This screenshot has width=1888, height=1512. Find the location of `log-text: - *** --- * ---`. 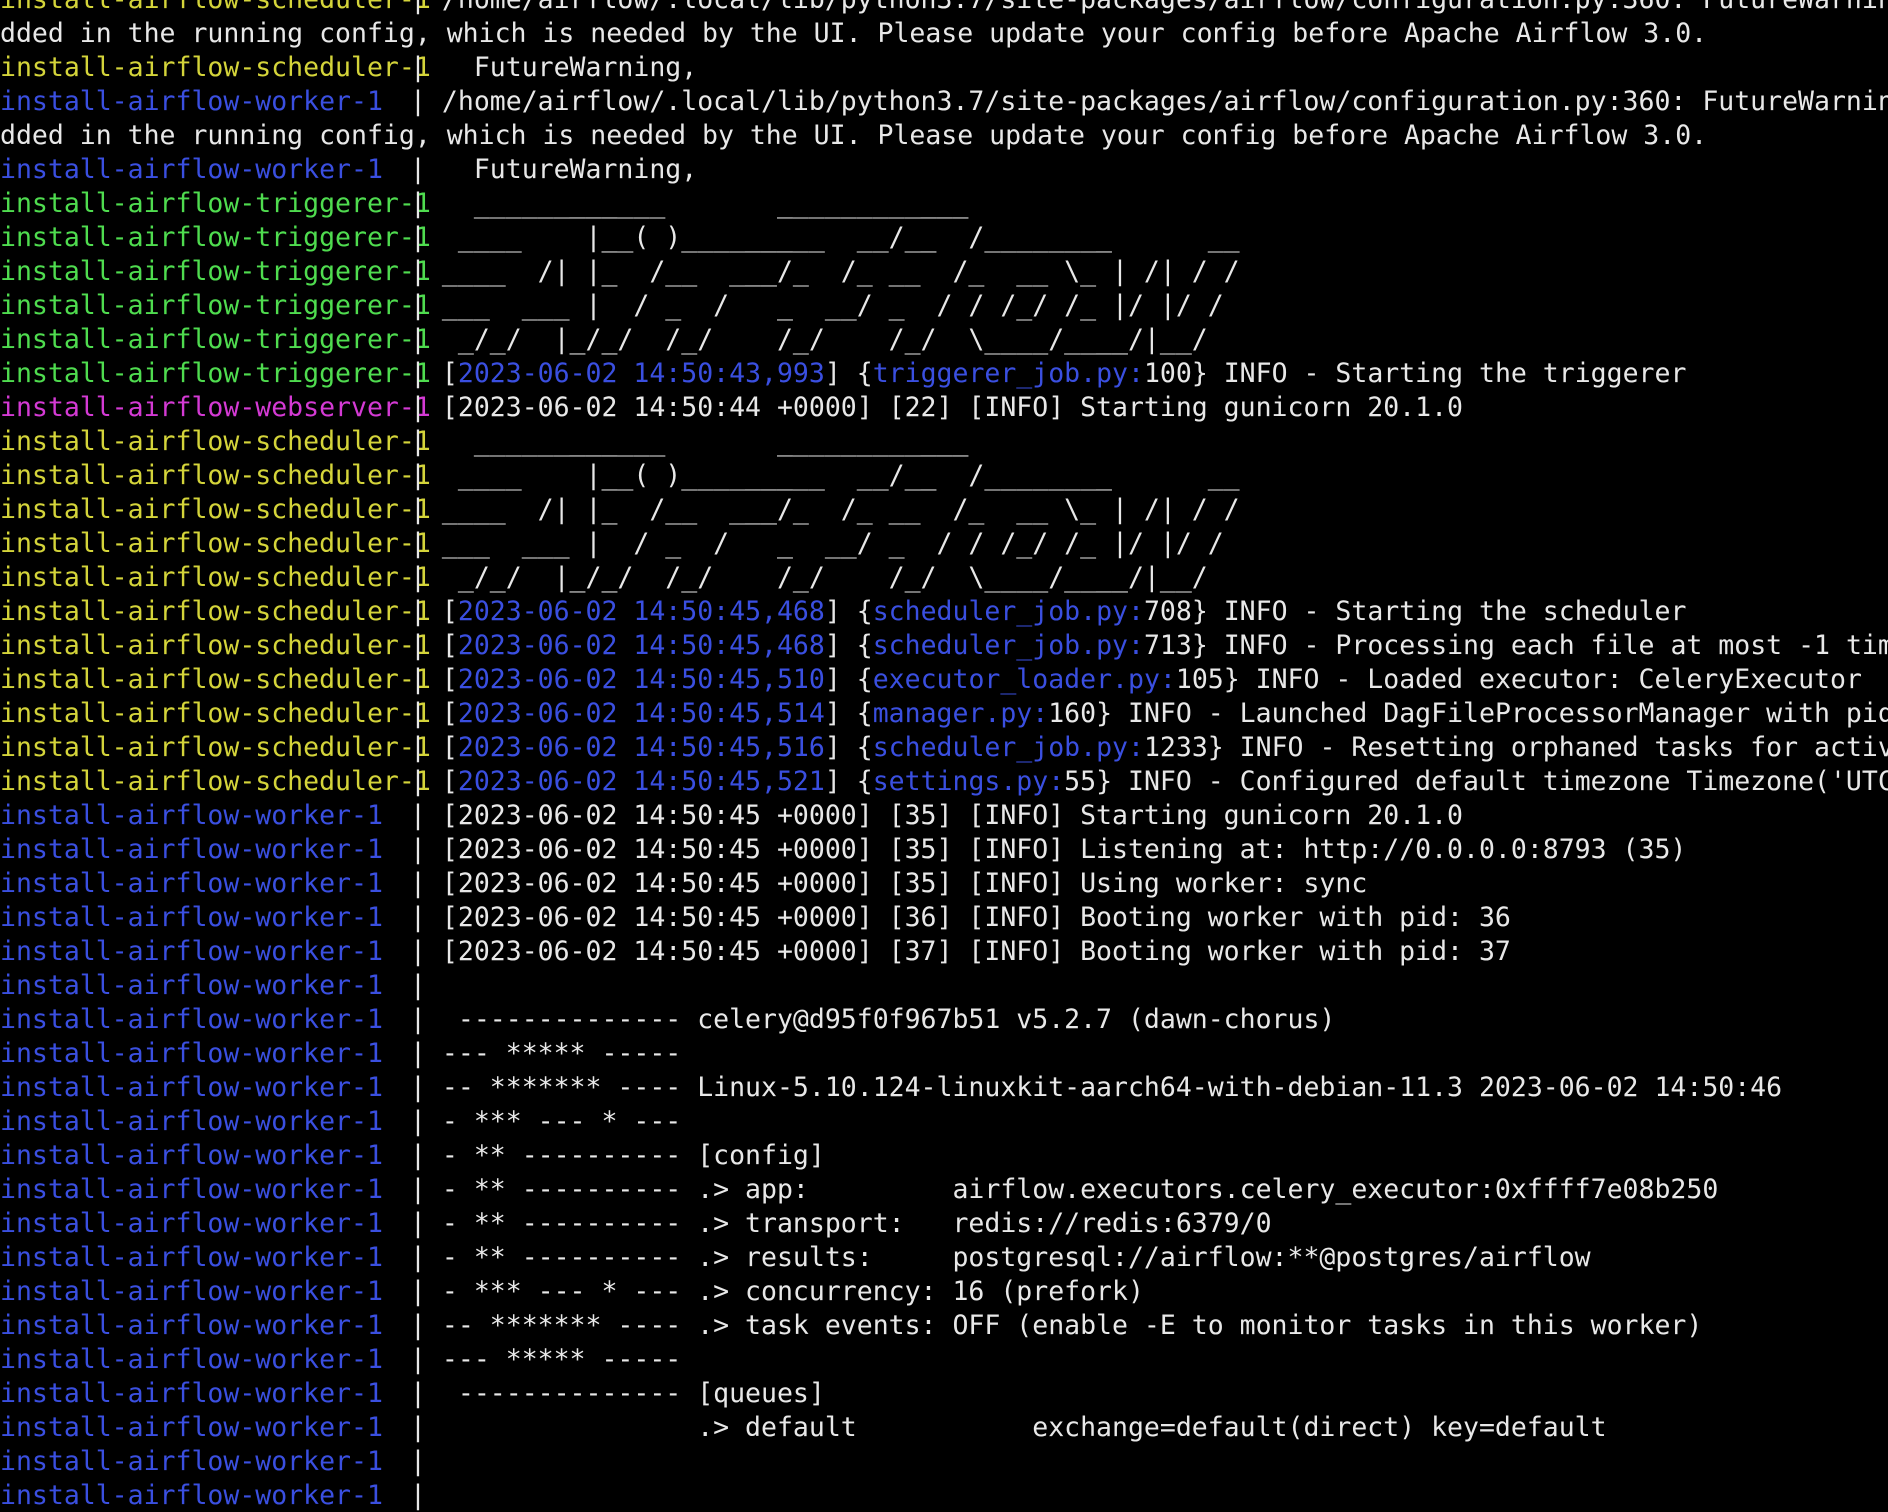

log-text: - *** --- * --- is located at coordinates (553, 1121).